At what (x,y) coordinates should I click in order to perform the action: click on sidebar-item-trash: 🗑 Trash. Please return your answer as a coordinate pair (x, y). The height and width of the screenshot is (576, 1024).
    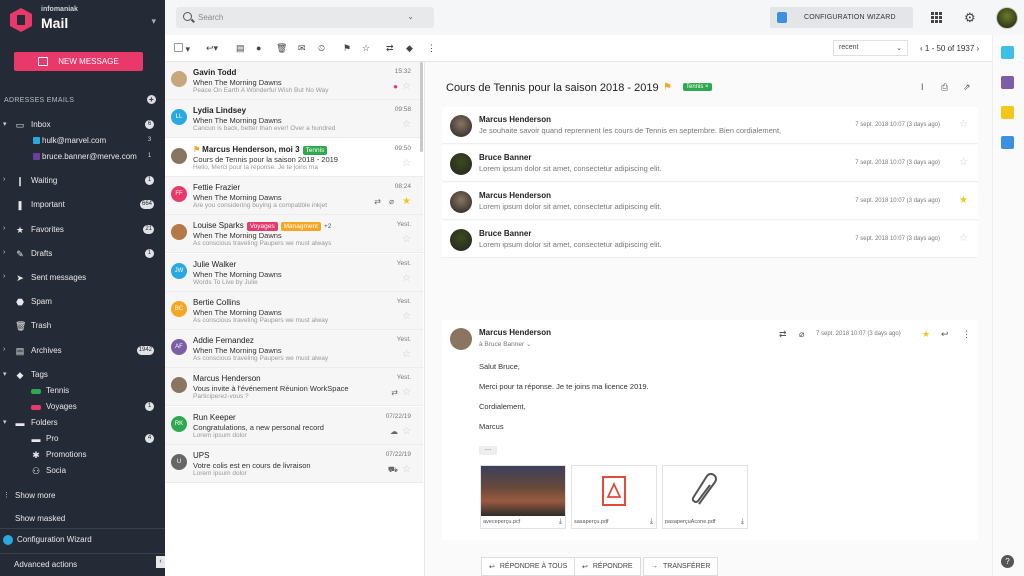
    Looking at the image, I should click on (82, 327).